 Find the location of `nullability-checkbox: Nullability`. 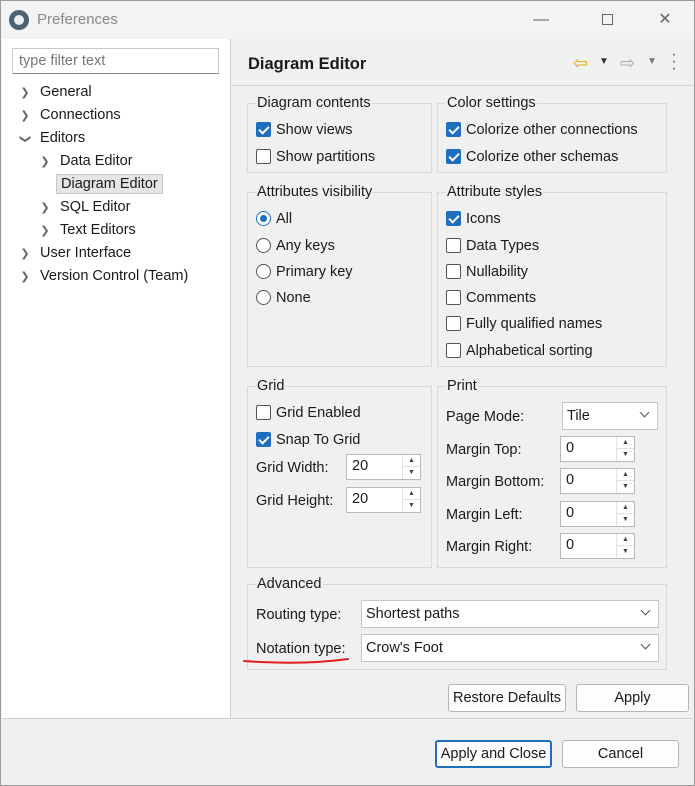

nullability-checkbox: Nullability is located at coordinates (487, 272).